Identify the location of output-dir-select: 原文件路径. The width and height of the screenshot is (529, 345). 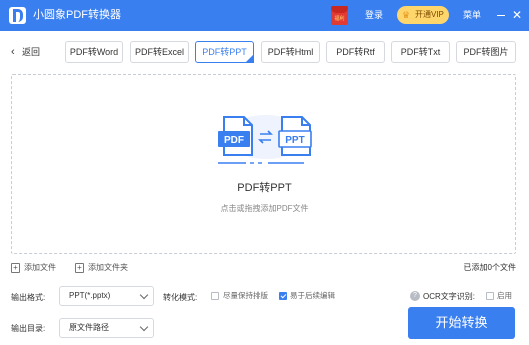
(106, 328).